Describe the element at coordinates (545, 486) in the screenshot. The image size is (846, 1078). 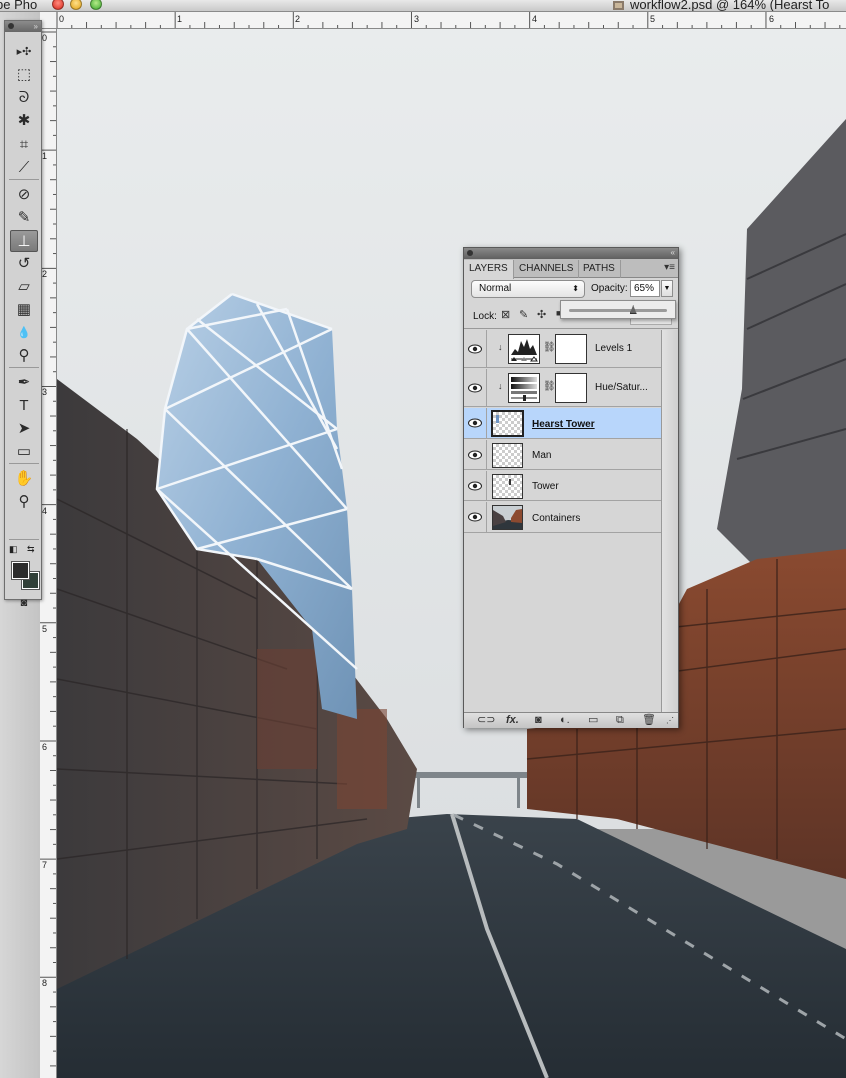
I see `layer-name: Tower` at that location.